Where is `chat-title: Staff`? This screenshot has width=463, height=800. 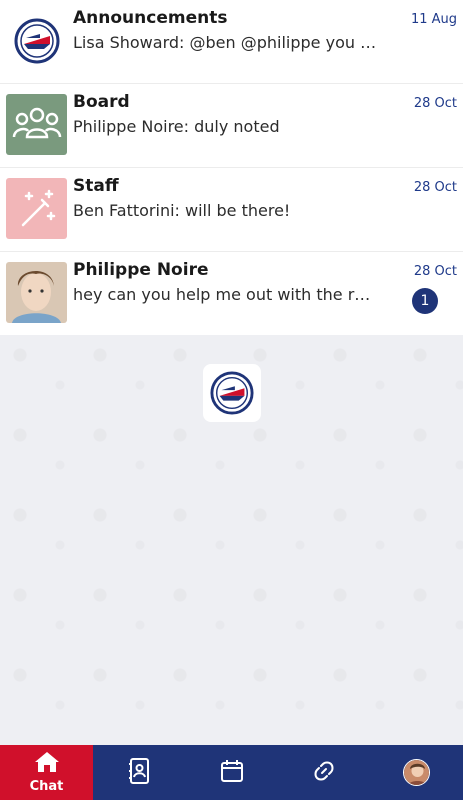 chat-title: Staff is located at coordinates (96, 186).